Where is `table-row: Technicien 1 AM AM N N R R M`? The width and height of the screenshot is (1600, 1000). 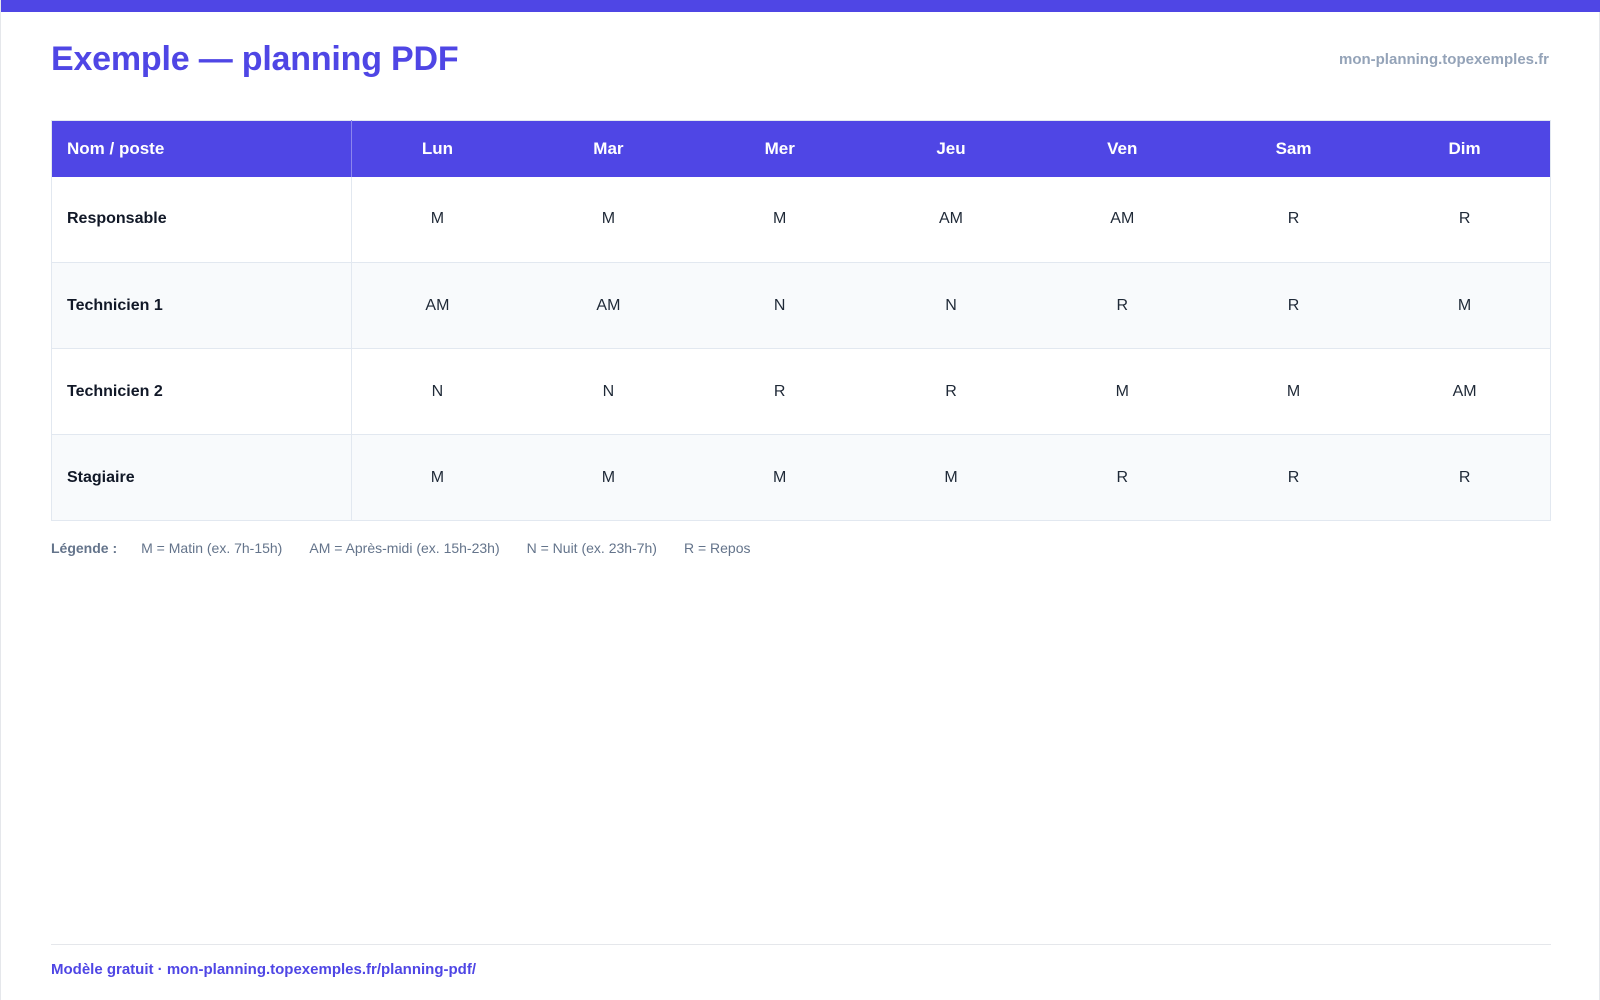
table-row: Technicien 1 AM AM N N R R M is located at coordinates (801, 305).